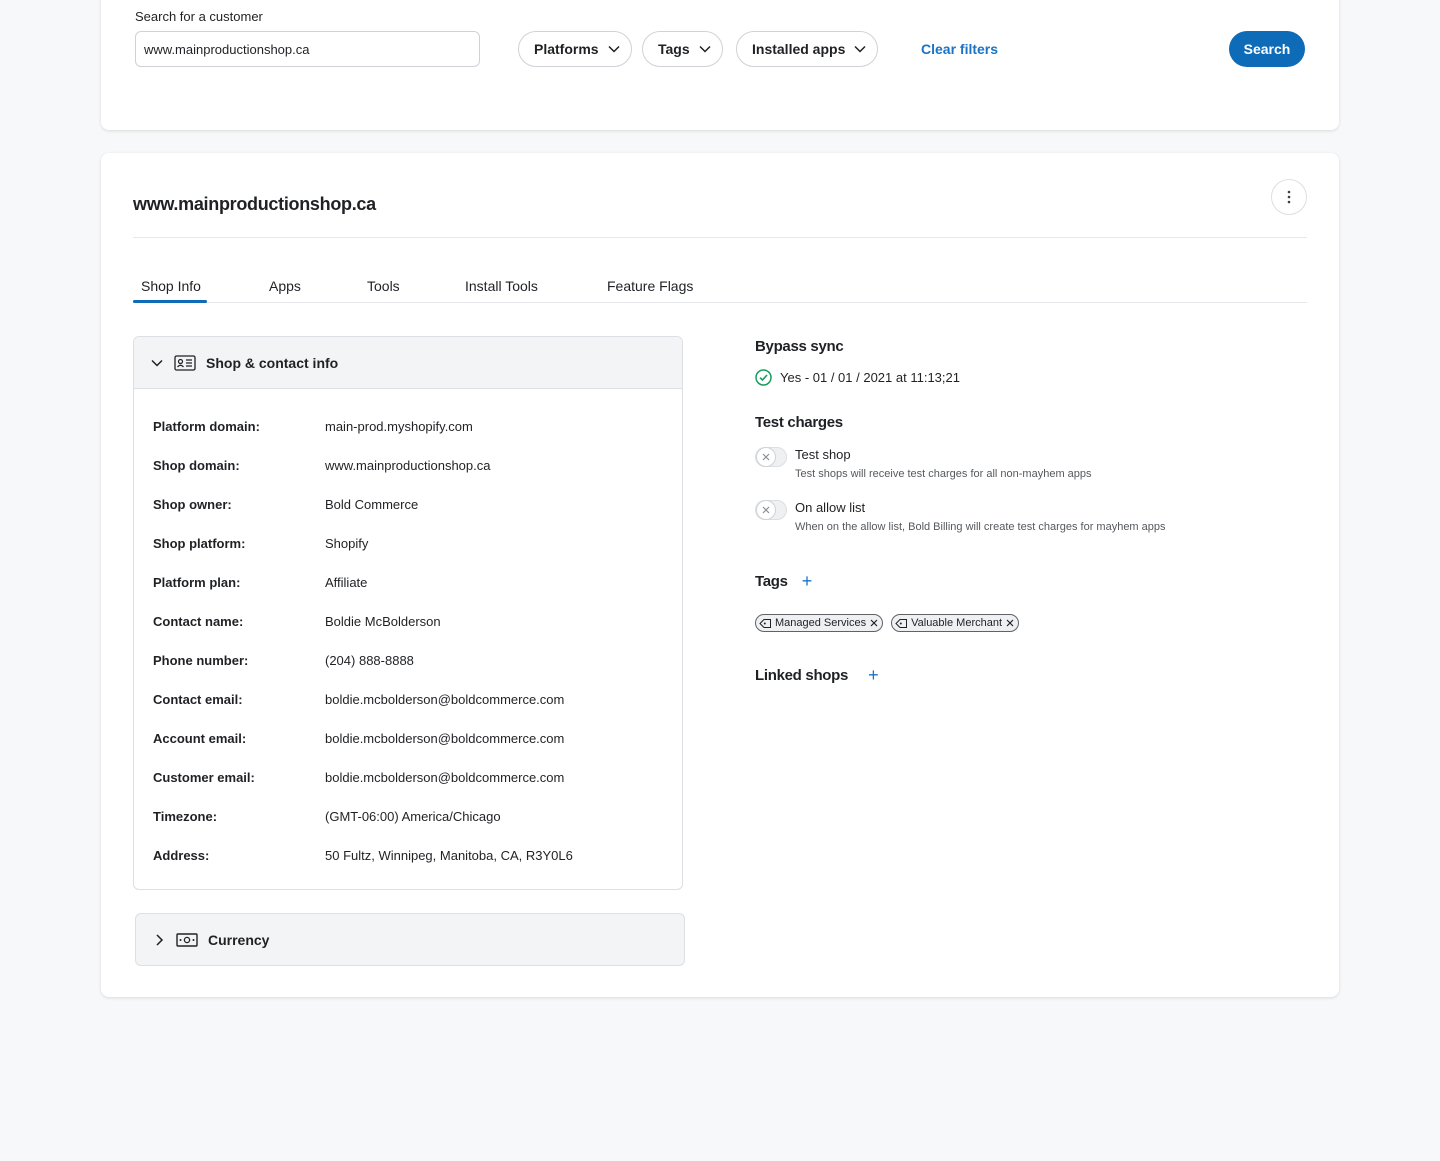  I want to click on info-row: Platform plan: Affiliate, so click(260, 582).